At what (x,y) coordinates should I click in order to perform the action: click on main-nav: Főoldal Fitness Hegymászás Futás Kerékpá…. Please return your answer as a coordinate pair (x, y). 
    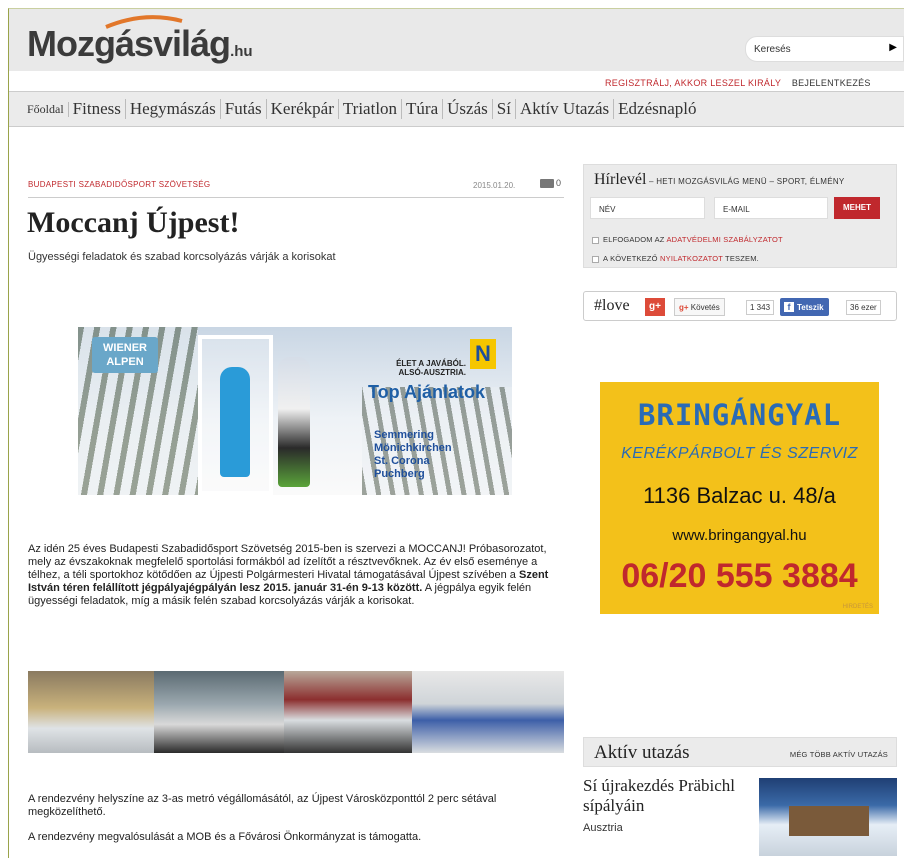
    Looking at the image, I should click on (456, 109).